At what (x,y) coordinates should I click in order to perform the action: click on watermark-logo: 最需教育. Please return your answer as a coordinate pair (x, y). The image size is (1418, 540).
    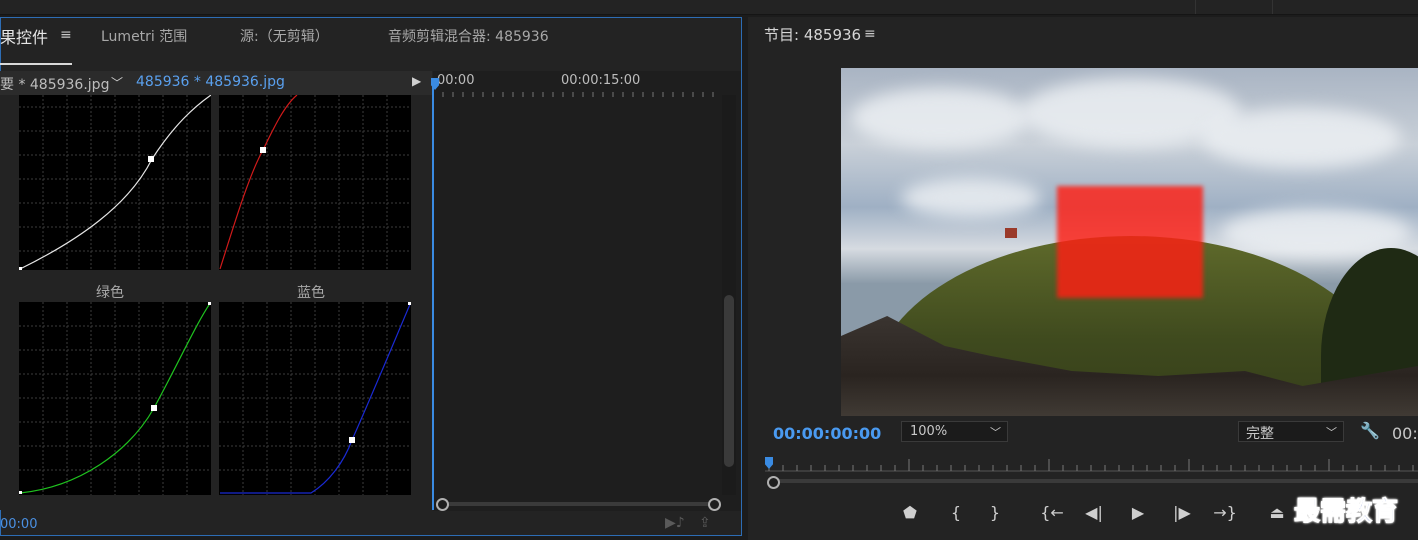
    Looking at the image, I should click on (1346, 512).